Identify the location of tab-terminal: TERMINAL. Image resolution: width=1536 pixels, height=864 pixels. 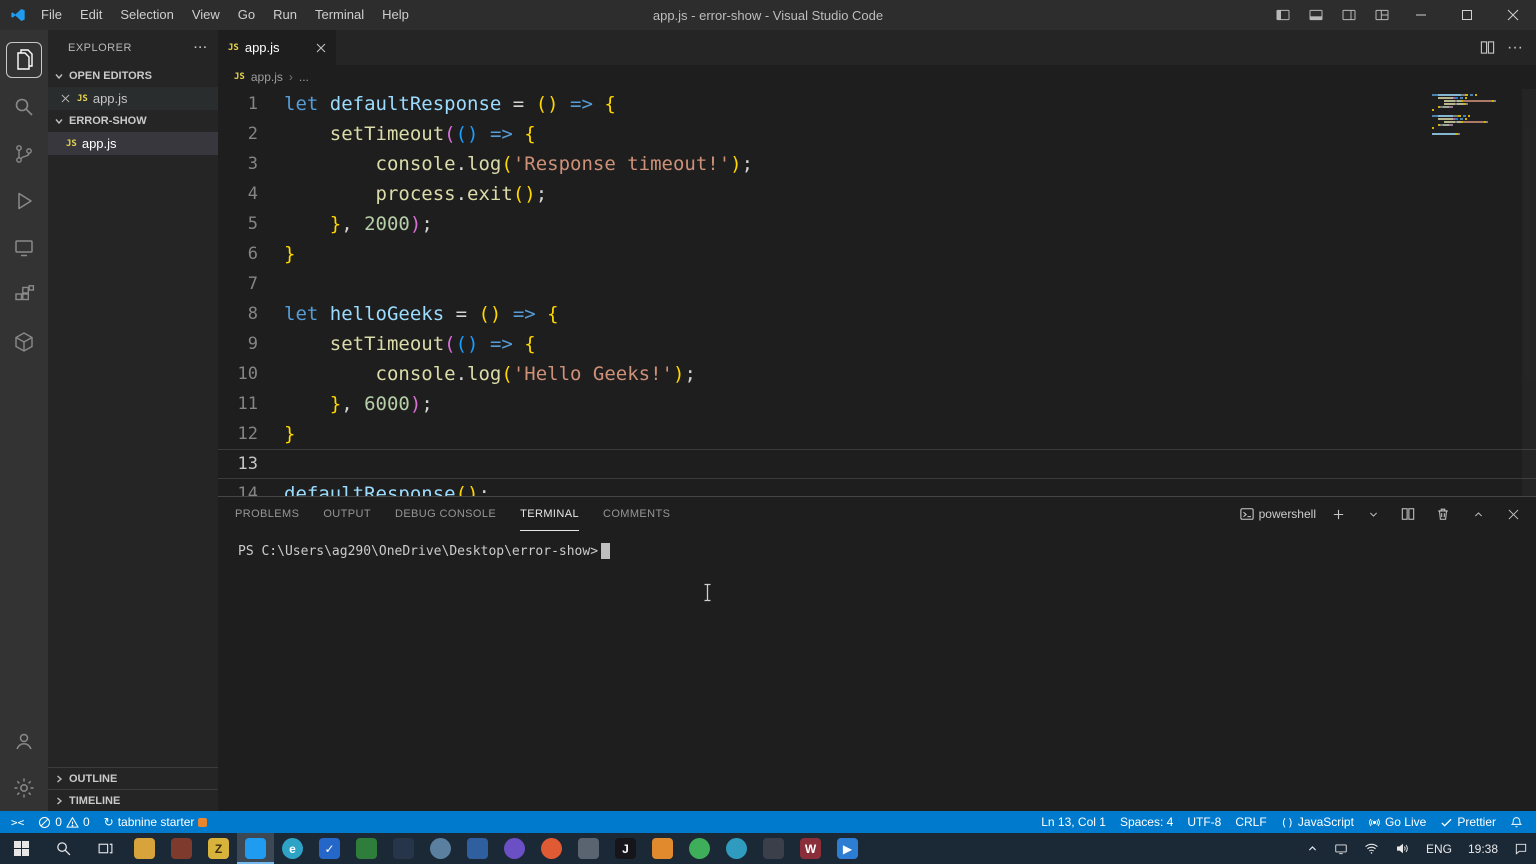
(549, 514).